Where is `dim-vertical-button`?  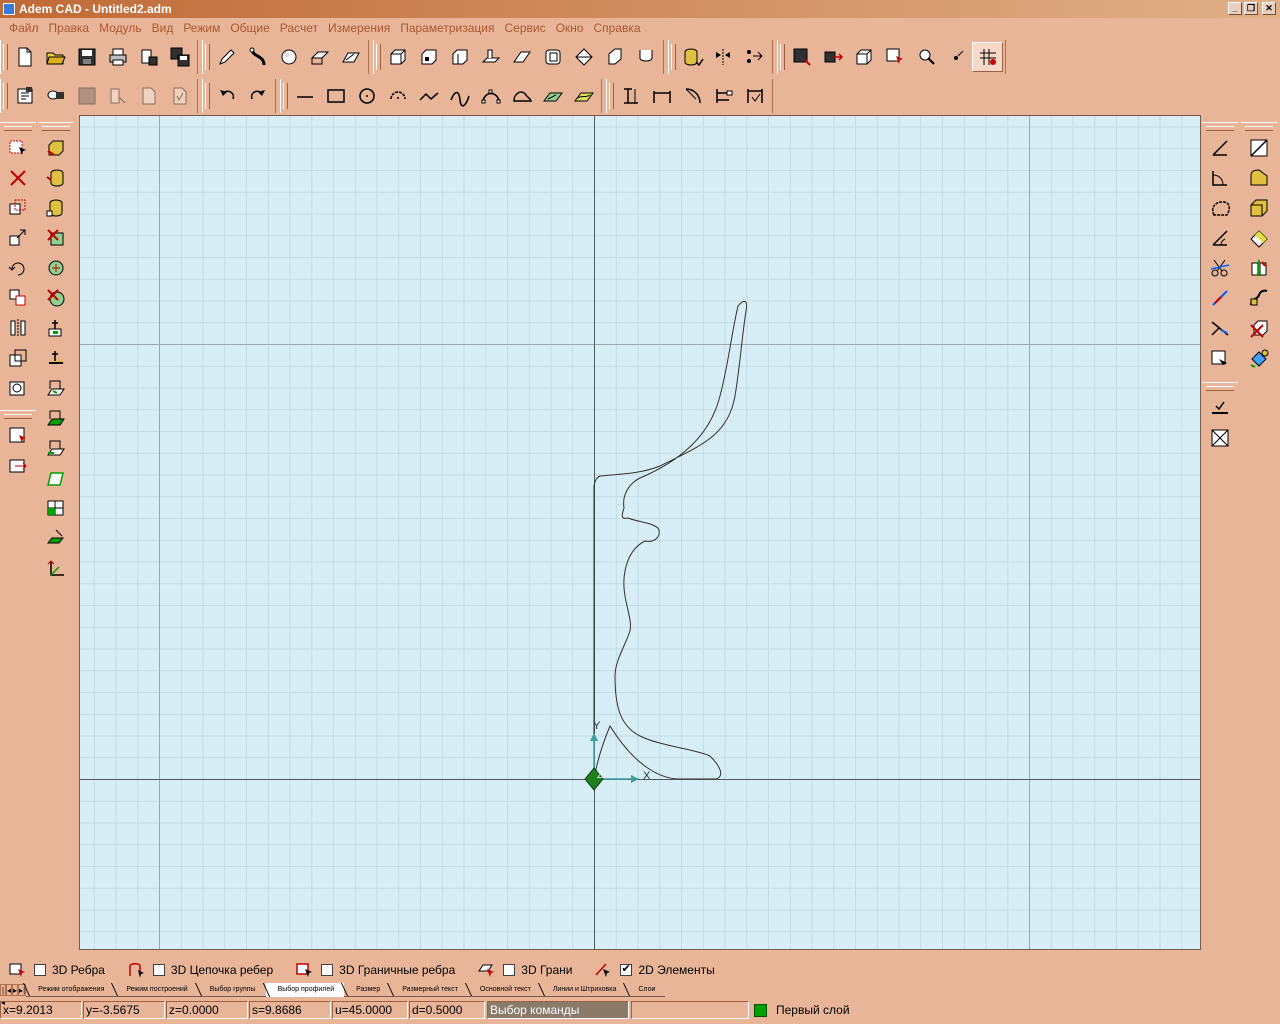
dim-vertical-button is located at coordinates (630, 96).